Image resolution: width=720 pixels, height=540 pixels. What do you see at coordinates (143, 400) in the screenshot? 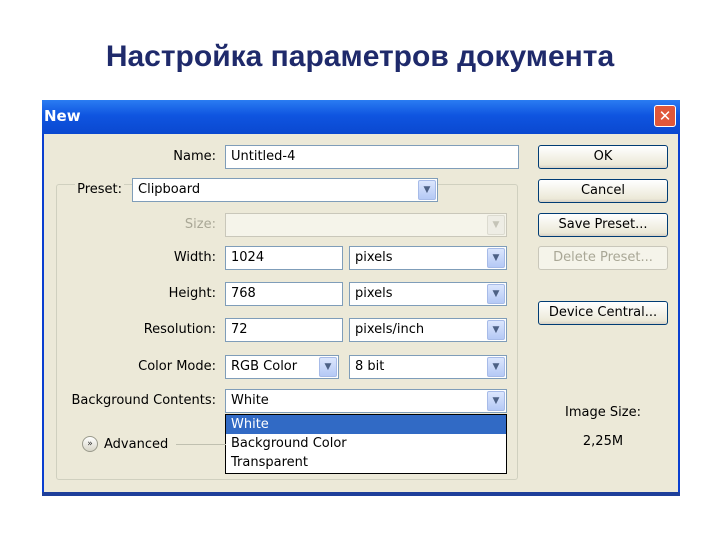
I see `background-contents-label: Background Contents:` at bounding box center [143, 400].